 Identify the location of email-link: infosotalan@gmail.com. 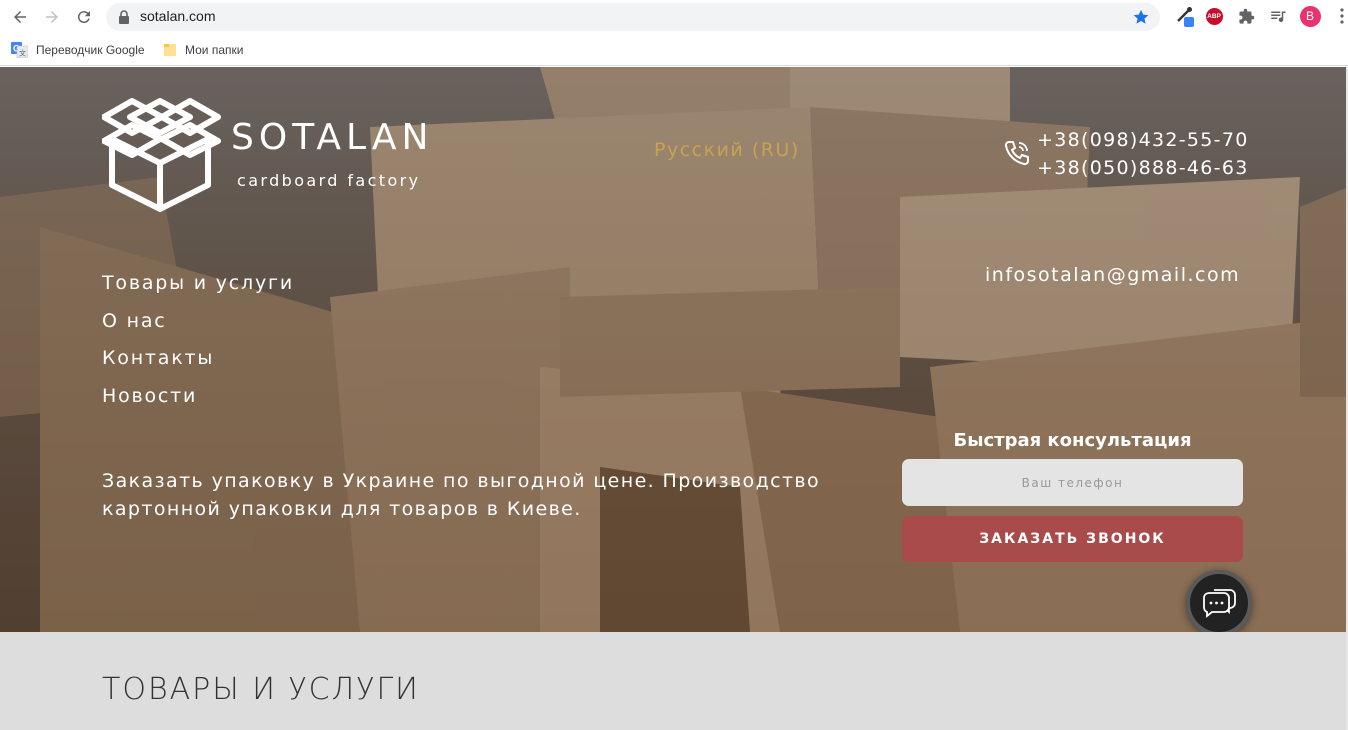
(1112, 275).